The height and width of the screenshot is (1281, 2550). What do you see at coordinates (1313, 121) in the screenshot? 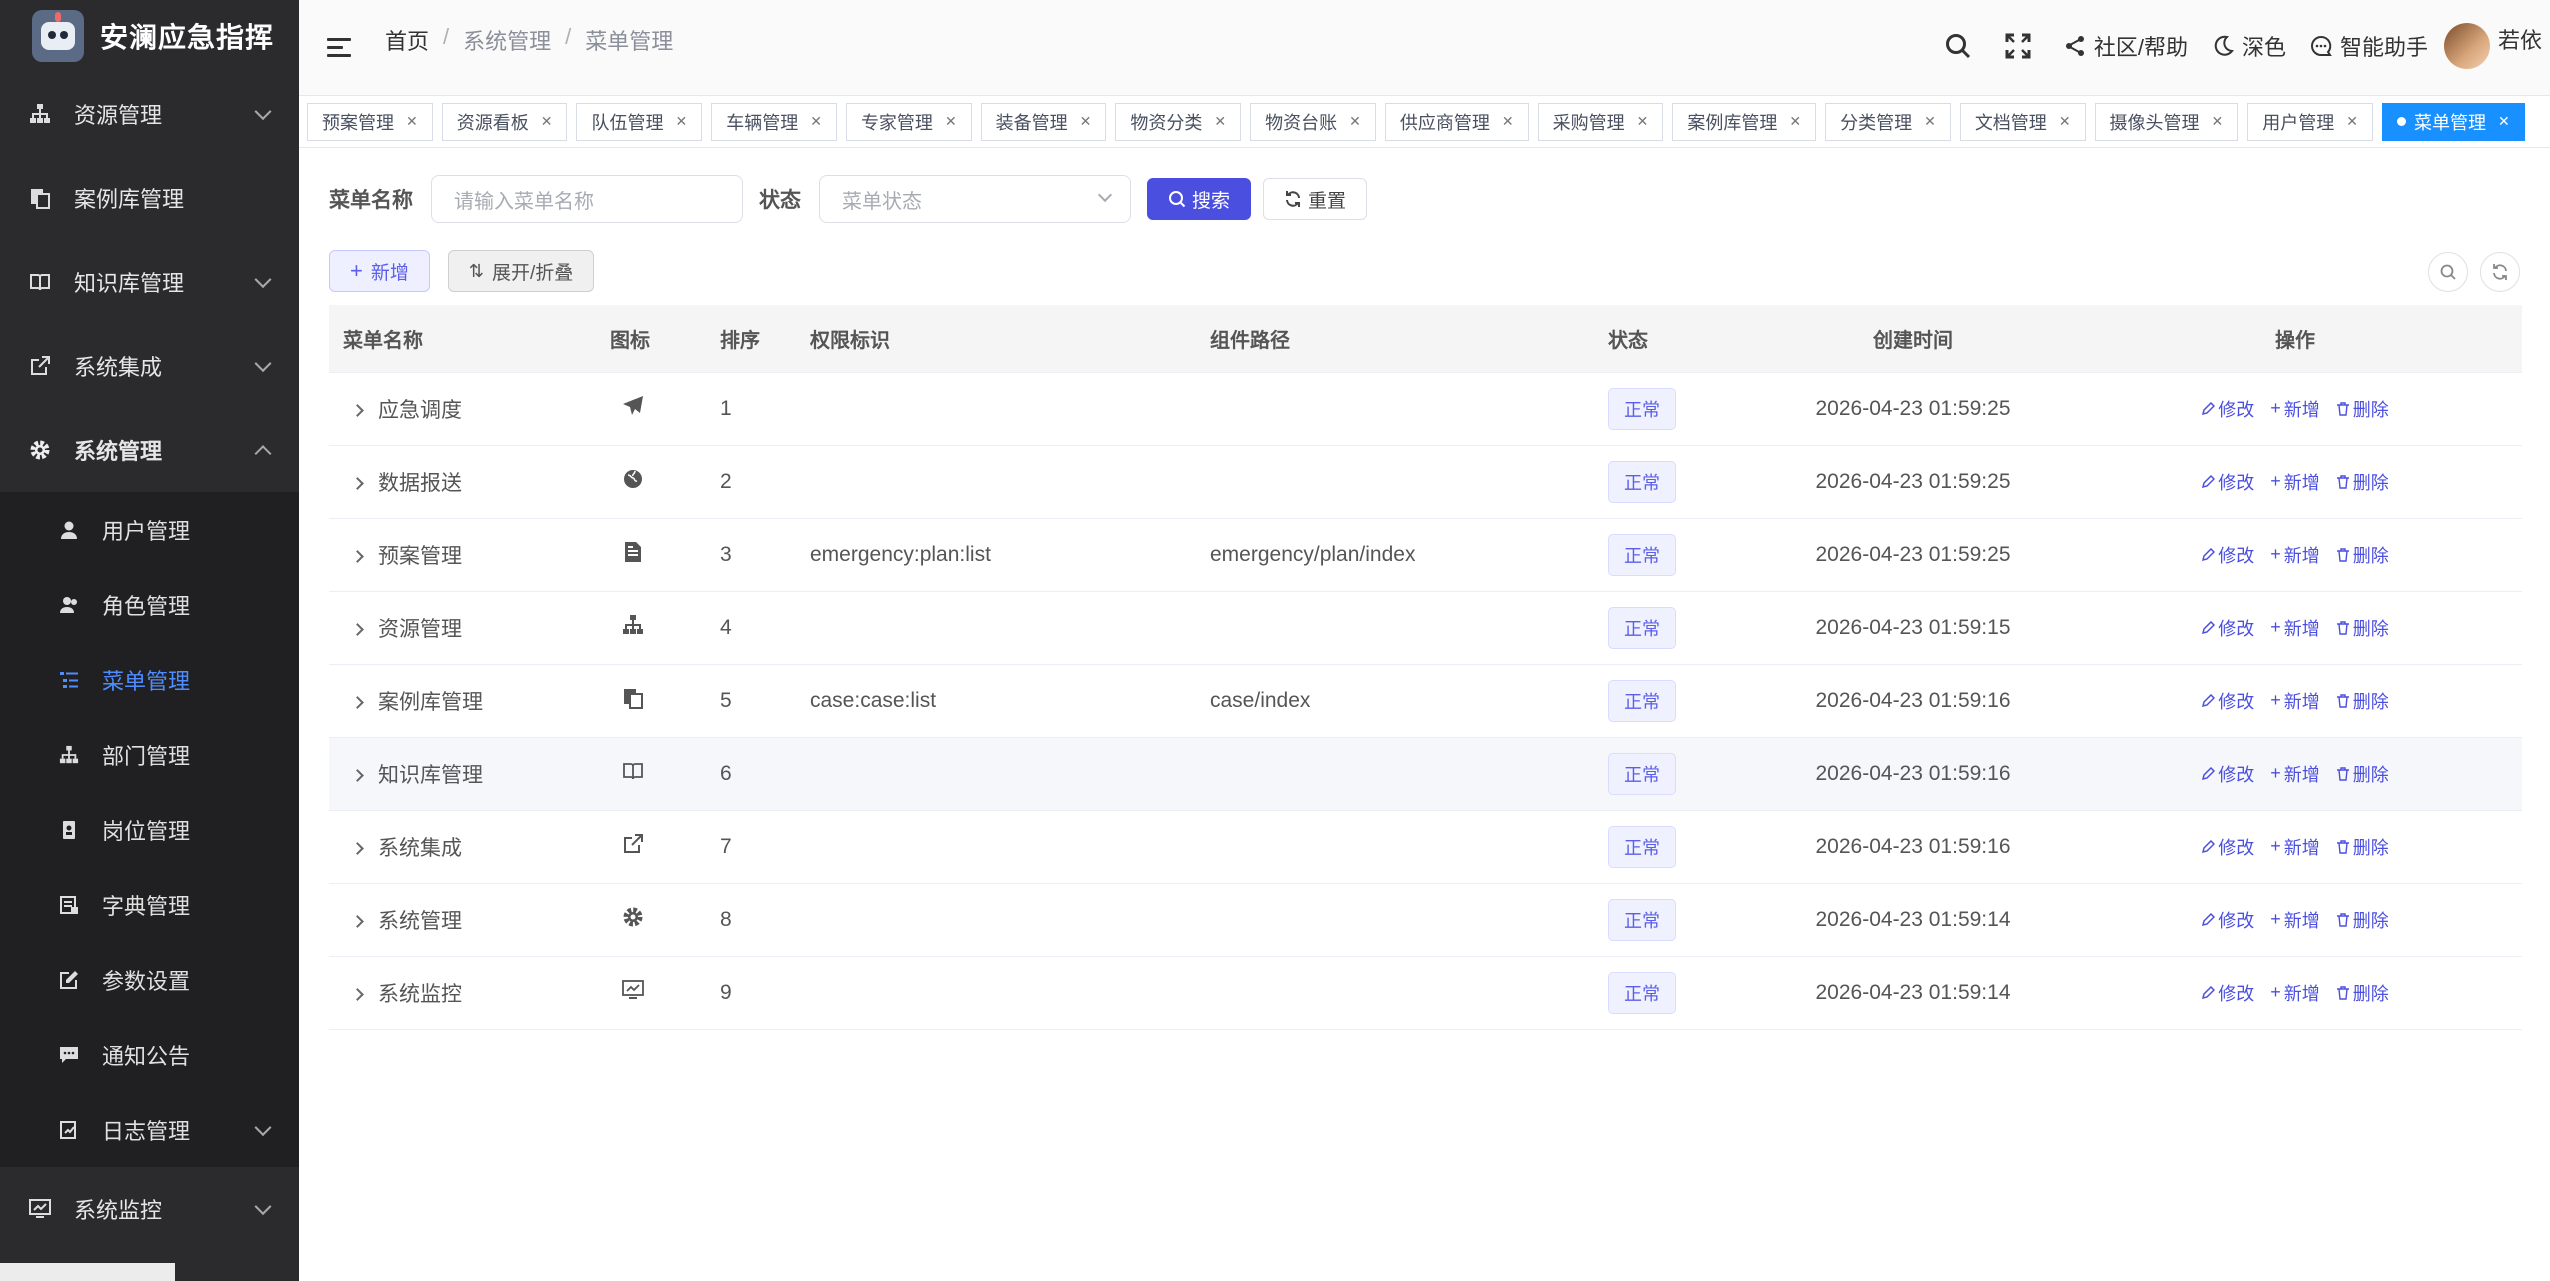
I see `tab-material-ledger: 物资台账 ✕` at bounding box center [1313, 121].